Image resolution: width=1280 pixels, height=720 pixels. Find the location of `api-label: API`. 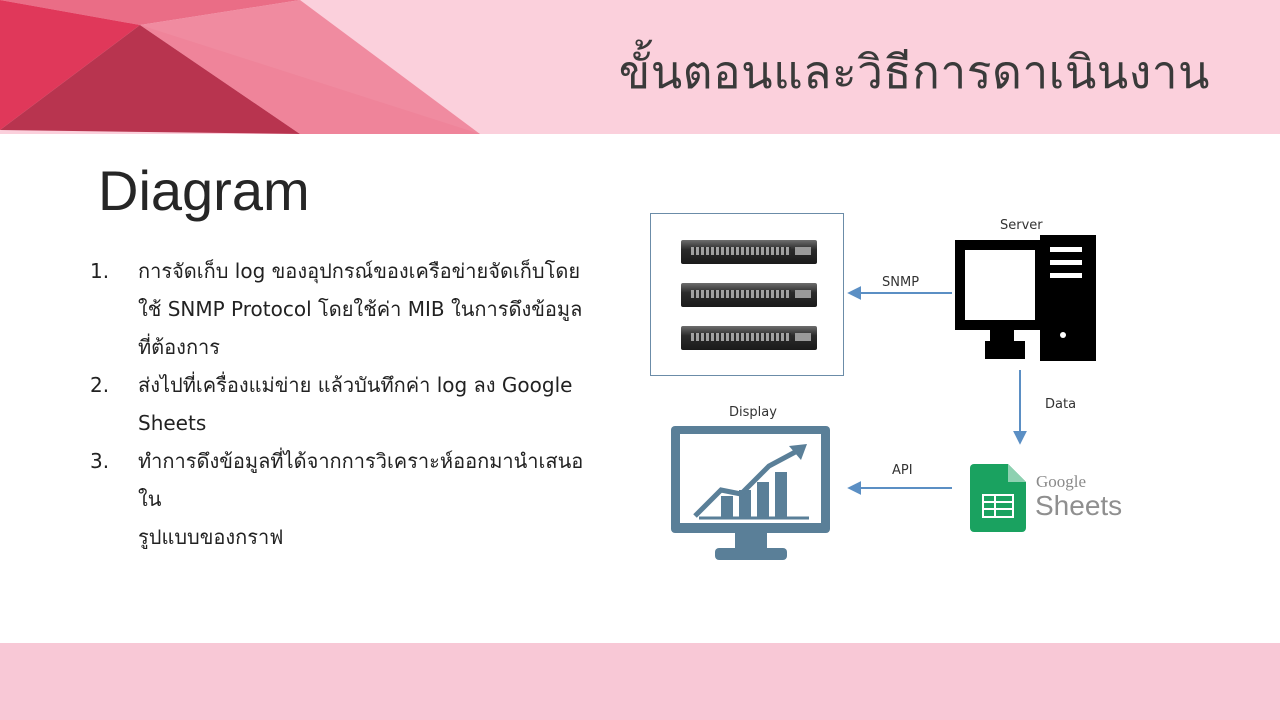

api-label: API is located at coordinates (902, 470).